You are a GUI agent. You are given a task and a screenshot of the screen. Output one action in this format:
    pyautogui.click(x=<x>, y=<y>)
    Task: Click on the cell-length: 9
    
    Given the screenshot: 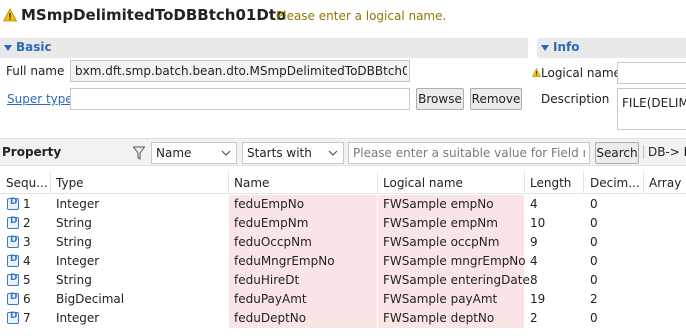 What is the action you would take?
    pyautogui.click(x=534, y=242)
    